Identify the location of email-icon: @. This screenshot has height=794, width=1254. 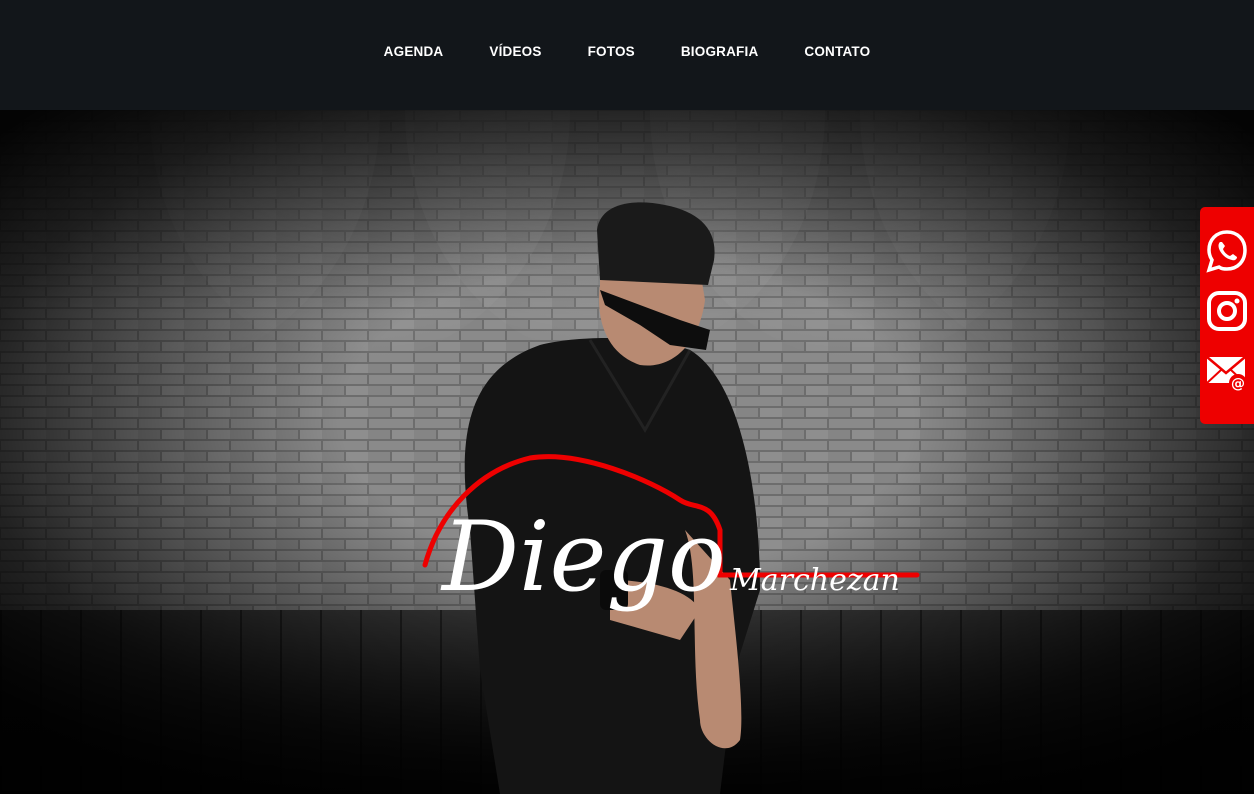
(1226, 374).